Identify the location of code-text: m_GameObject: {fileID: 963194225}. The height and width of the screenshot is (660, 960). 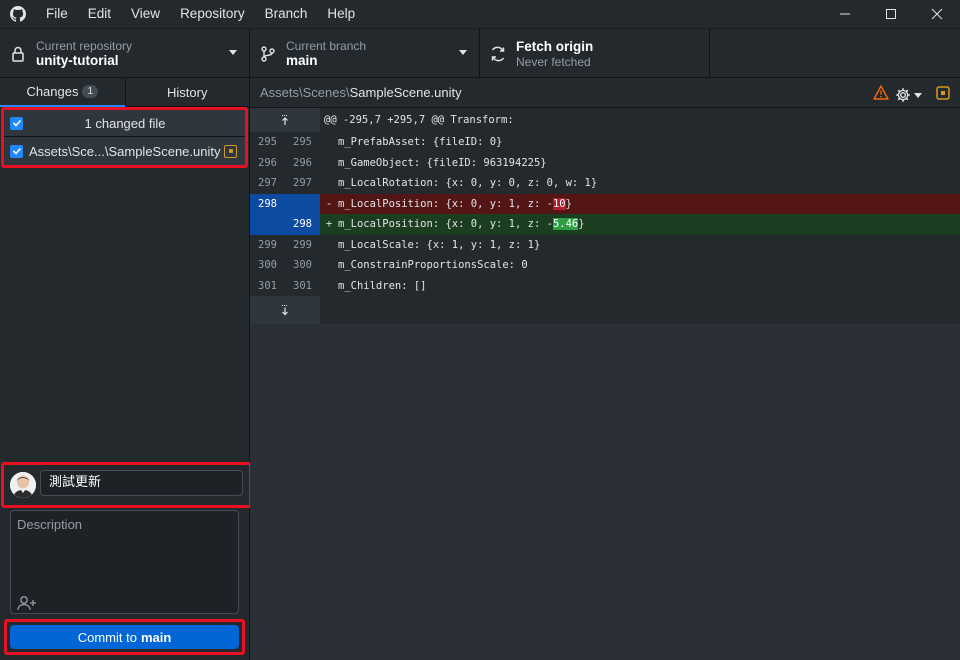
(442, 162).